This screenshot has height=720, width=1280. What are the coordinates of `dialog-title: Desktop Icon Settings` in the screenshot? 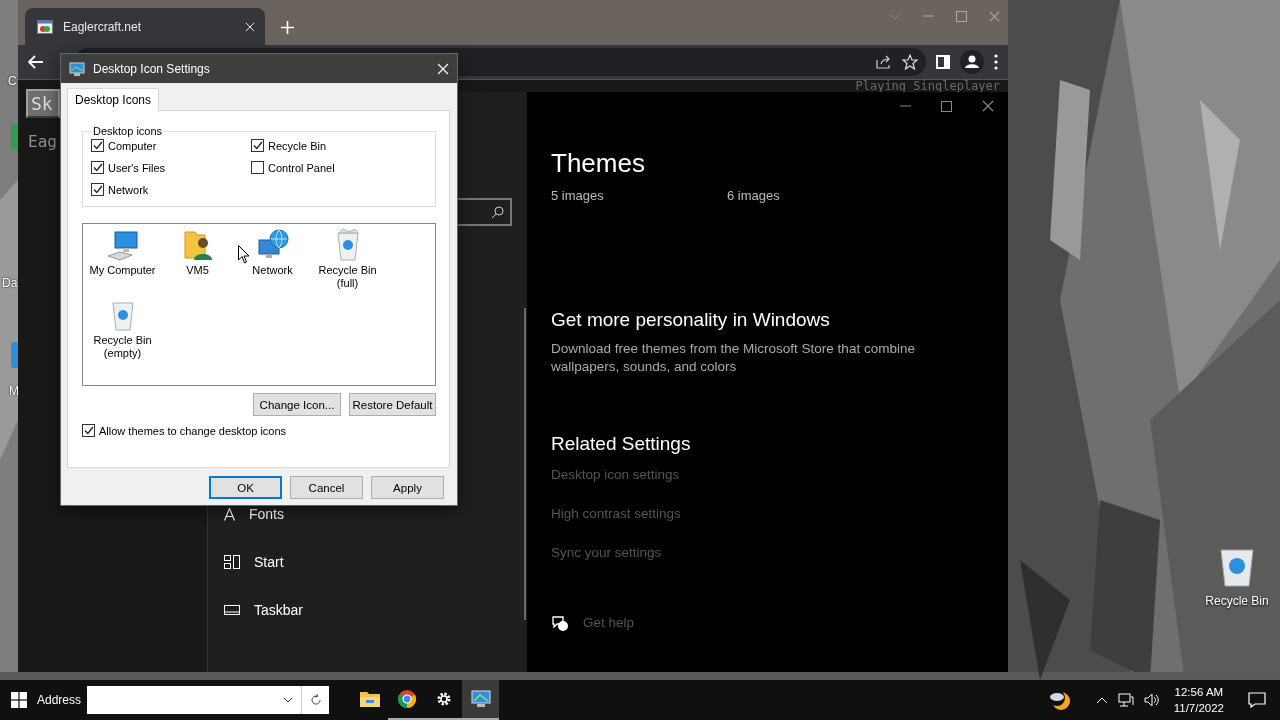 It's located at (152, 68).